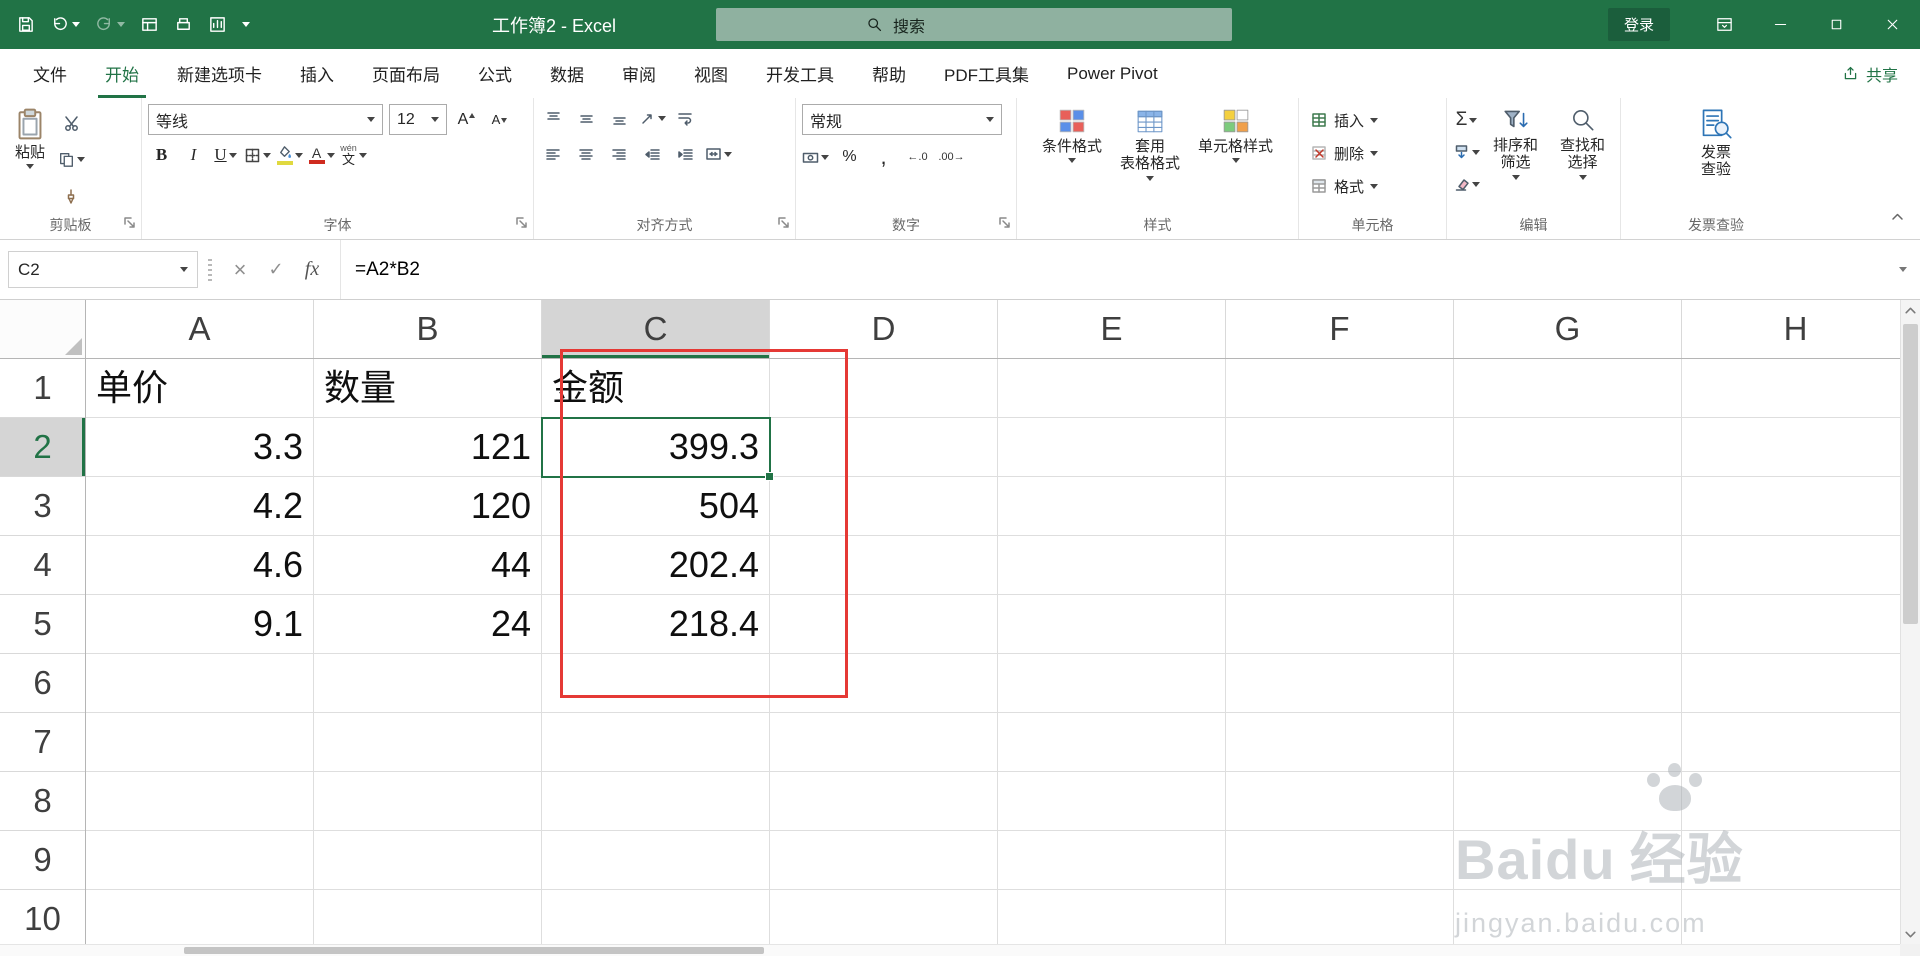  What do you see at coordinates (586, 118) in the screenshot?
I see `align-middle-button` at bounding box center [586, 118].